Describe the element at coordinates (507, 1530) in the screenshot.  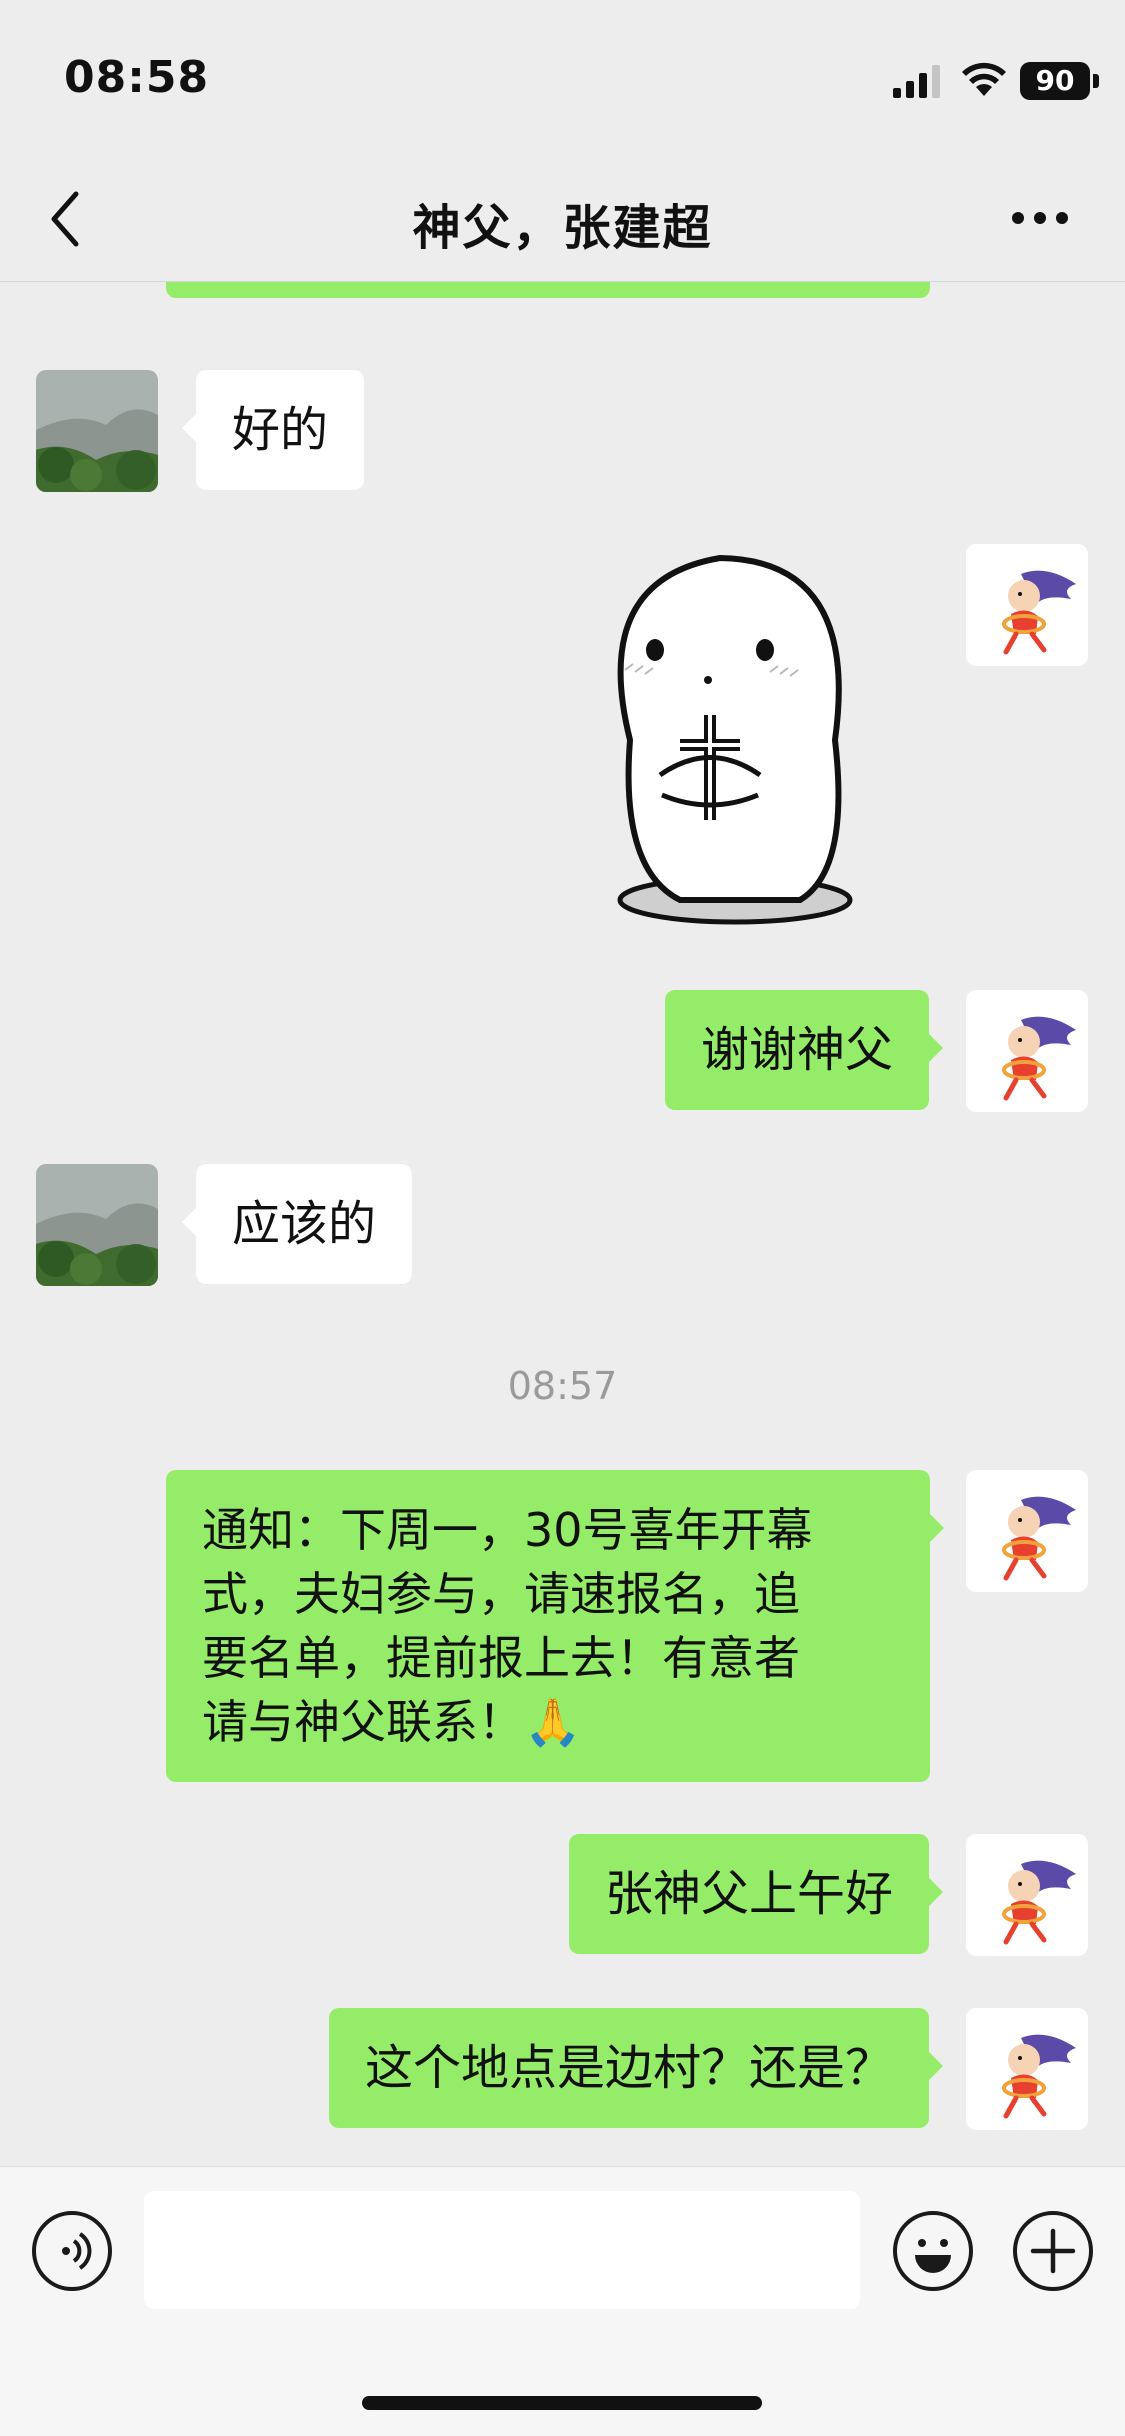
I see `message-line: 通知：下周一，30号喜年开幕` at that location.